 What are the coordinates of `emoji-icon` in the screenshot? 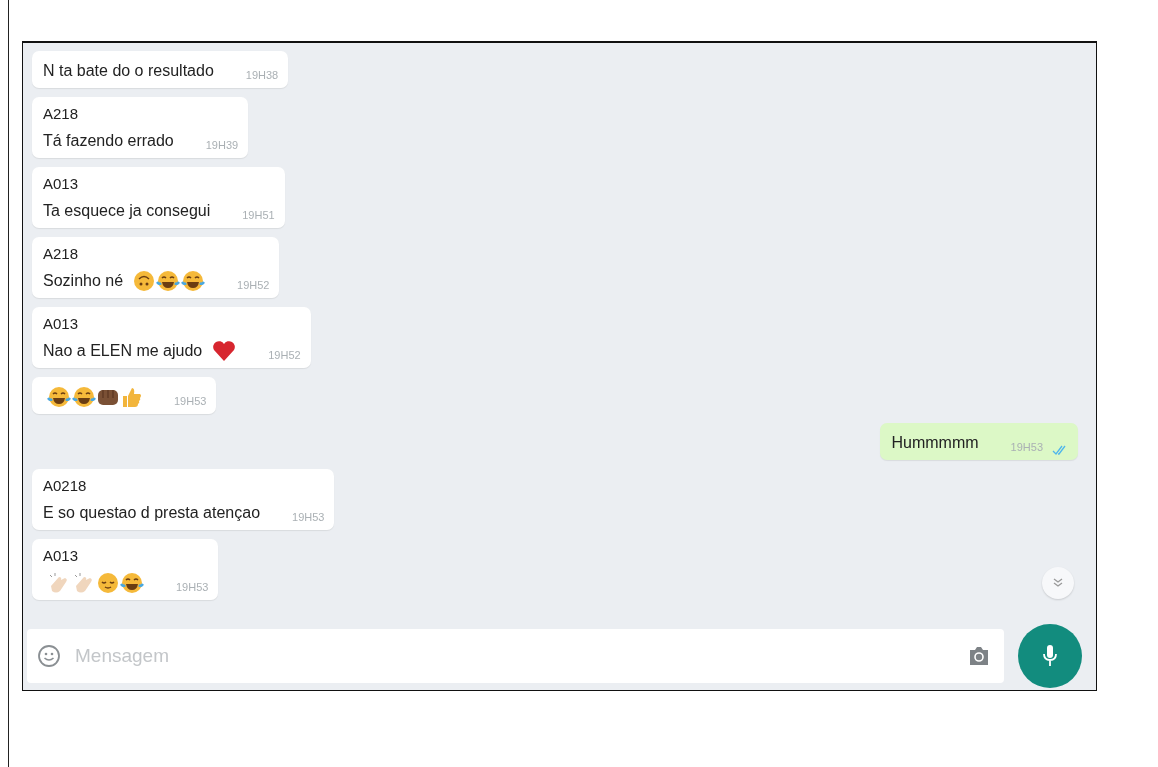 It's located at (49, 656).